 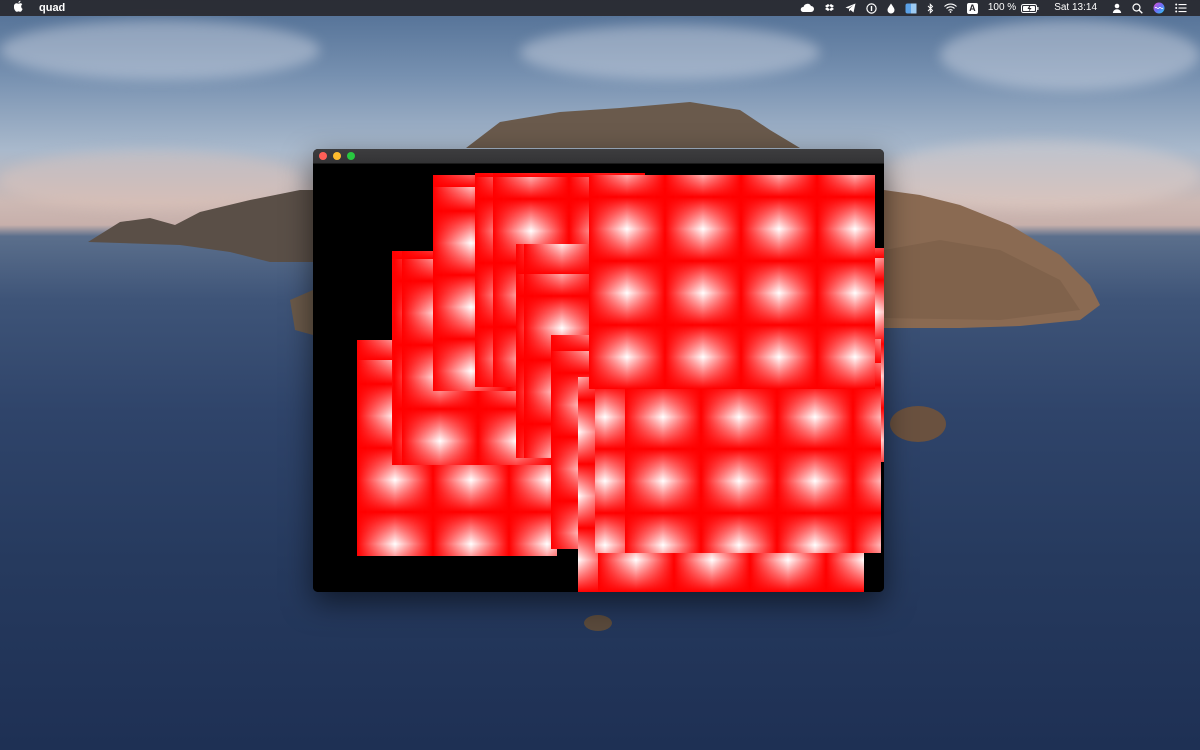 I want to click on onepassword-icon, so click(x=871, y=8).